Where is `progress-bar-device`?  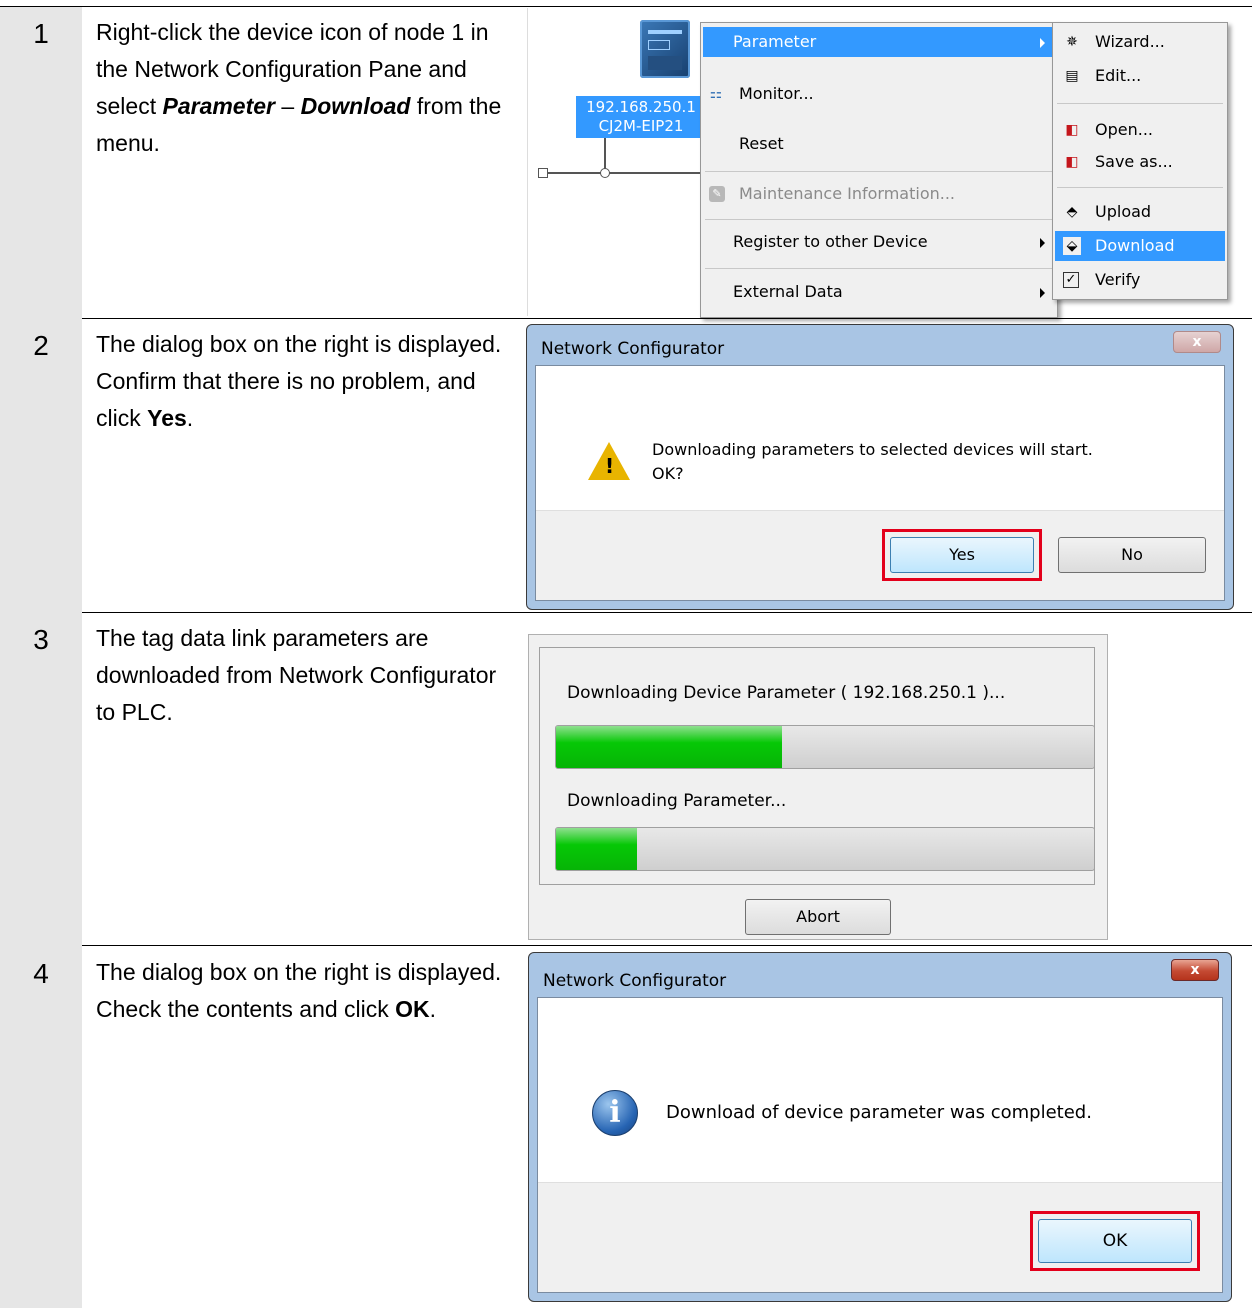
progress-bar-device is located at coordinates (825, 747).